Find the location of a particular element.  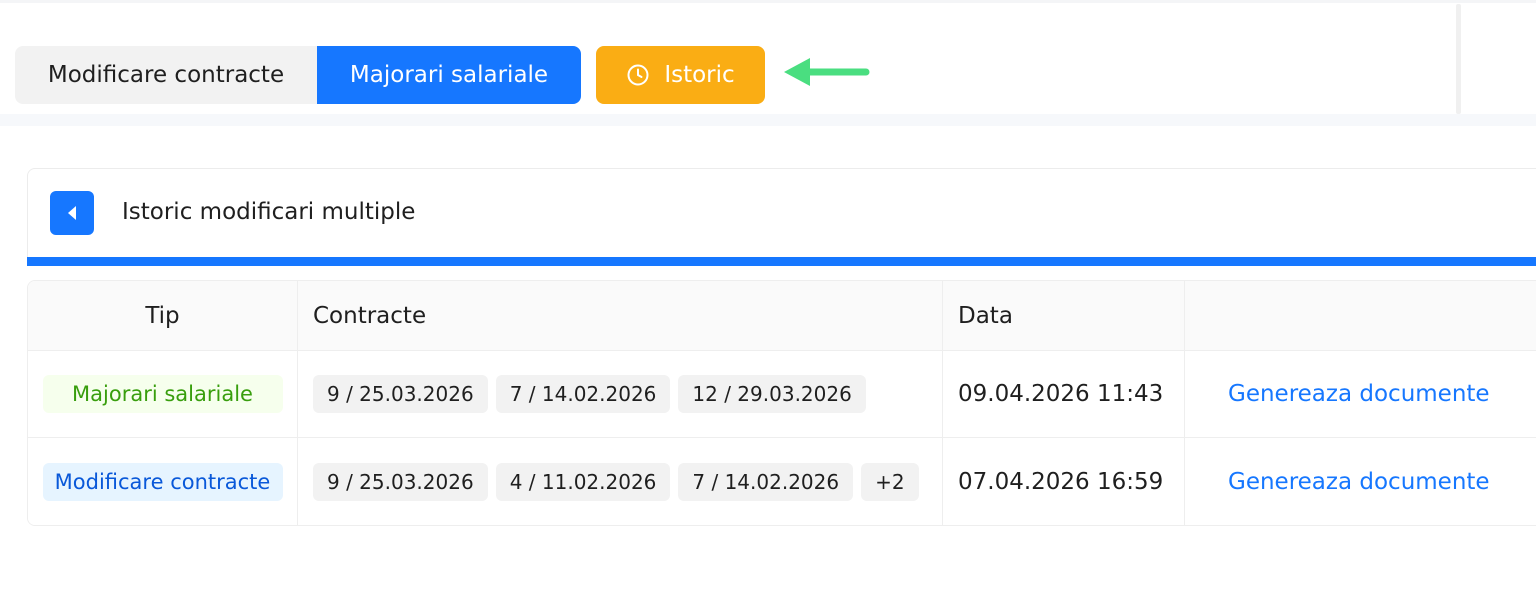

column-header-tip: Tip is located at coordinates (163, 315).